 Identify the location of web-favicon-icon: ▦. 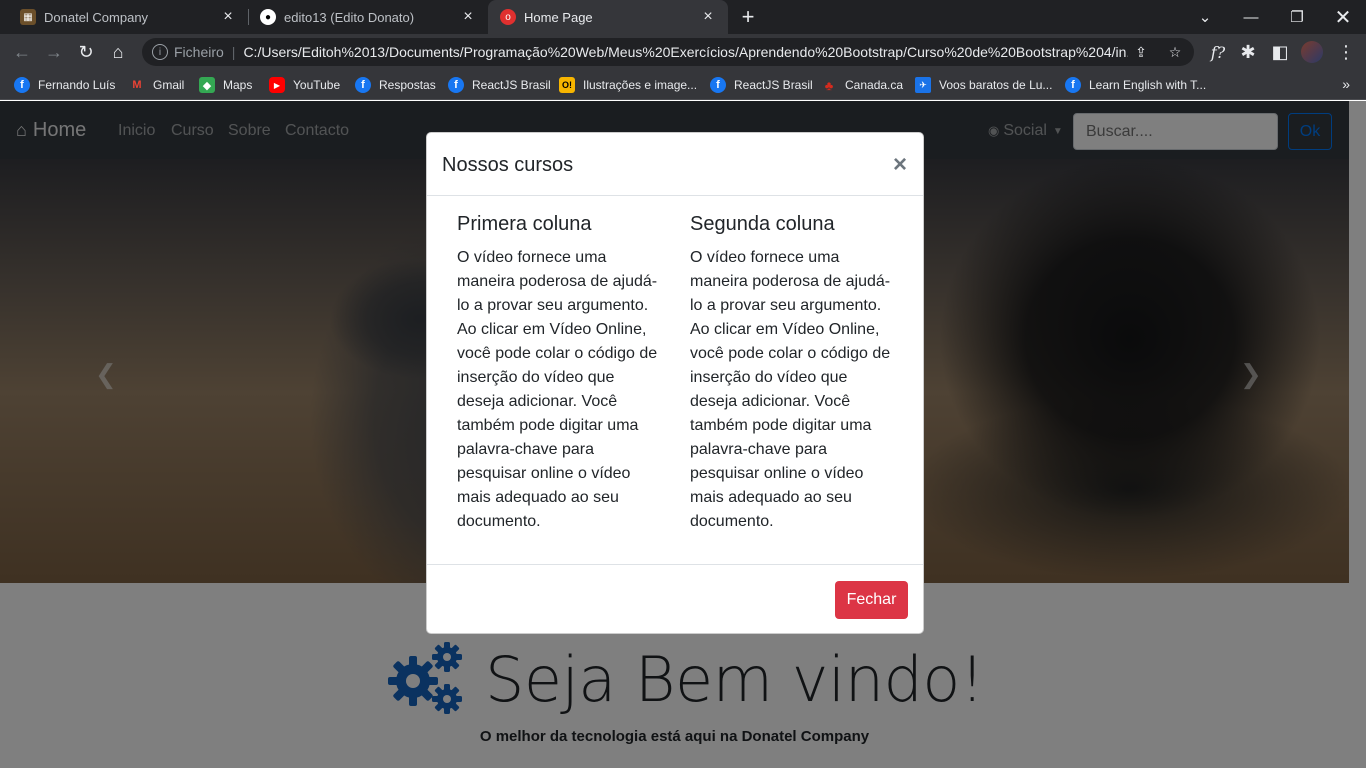
(28, 17).